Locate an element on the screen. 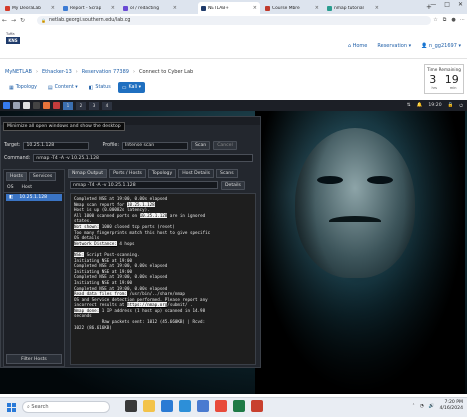 The width and height of the screenshot is (467, 417). file-manager-icon is located at coordinates (26, 105).